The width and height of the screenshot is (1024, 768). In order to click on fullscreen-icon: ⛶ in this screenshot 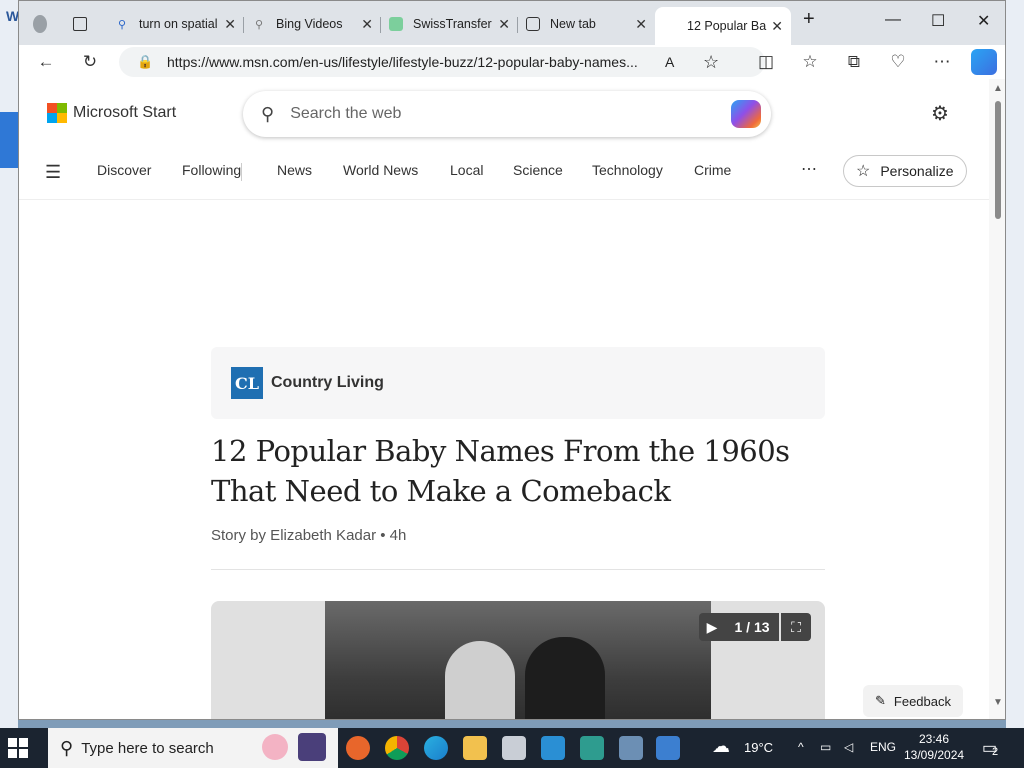, I will do `click(796, 627)`.